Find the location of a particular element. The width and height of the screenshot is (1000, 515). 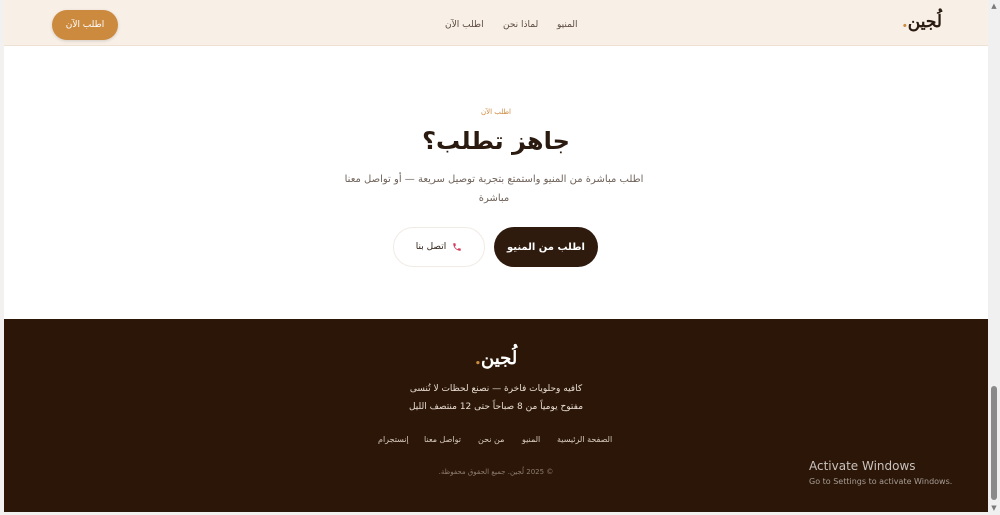

watermark-subtitle: Go to Settings to activate Windows. is located at coordinates (881, 481).